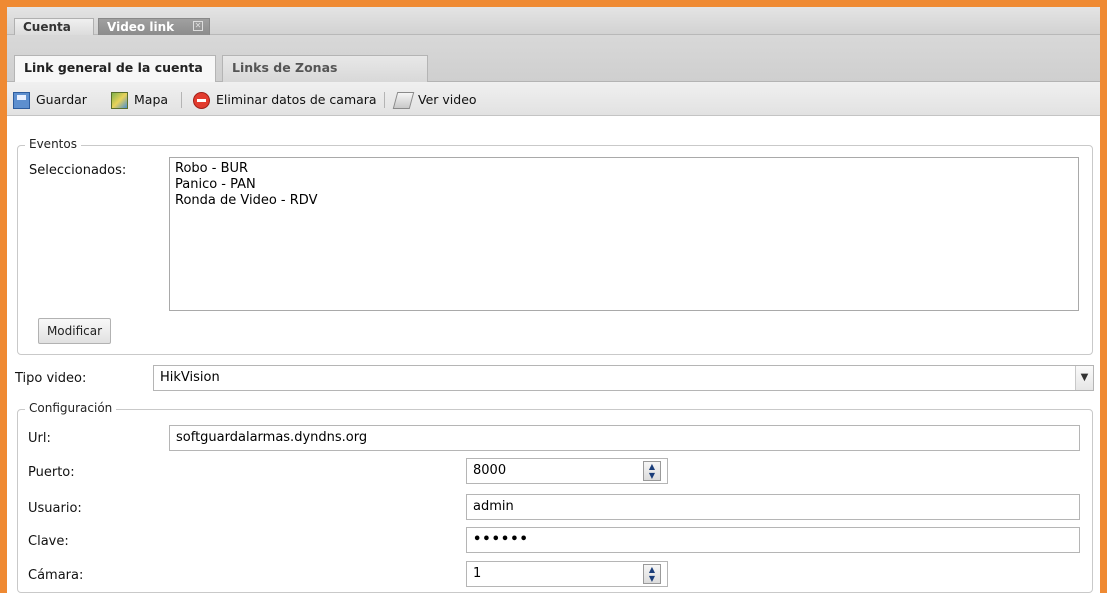  What do you see at coordinates (39, 438) in the screenshot?
I see `url-label: Url:` at bounding box center [39, 438].